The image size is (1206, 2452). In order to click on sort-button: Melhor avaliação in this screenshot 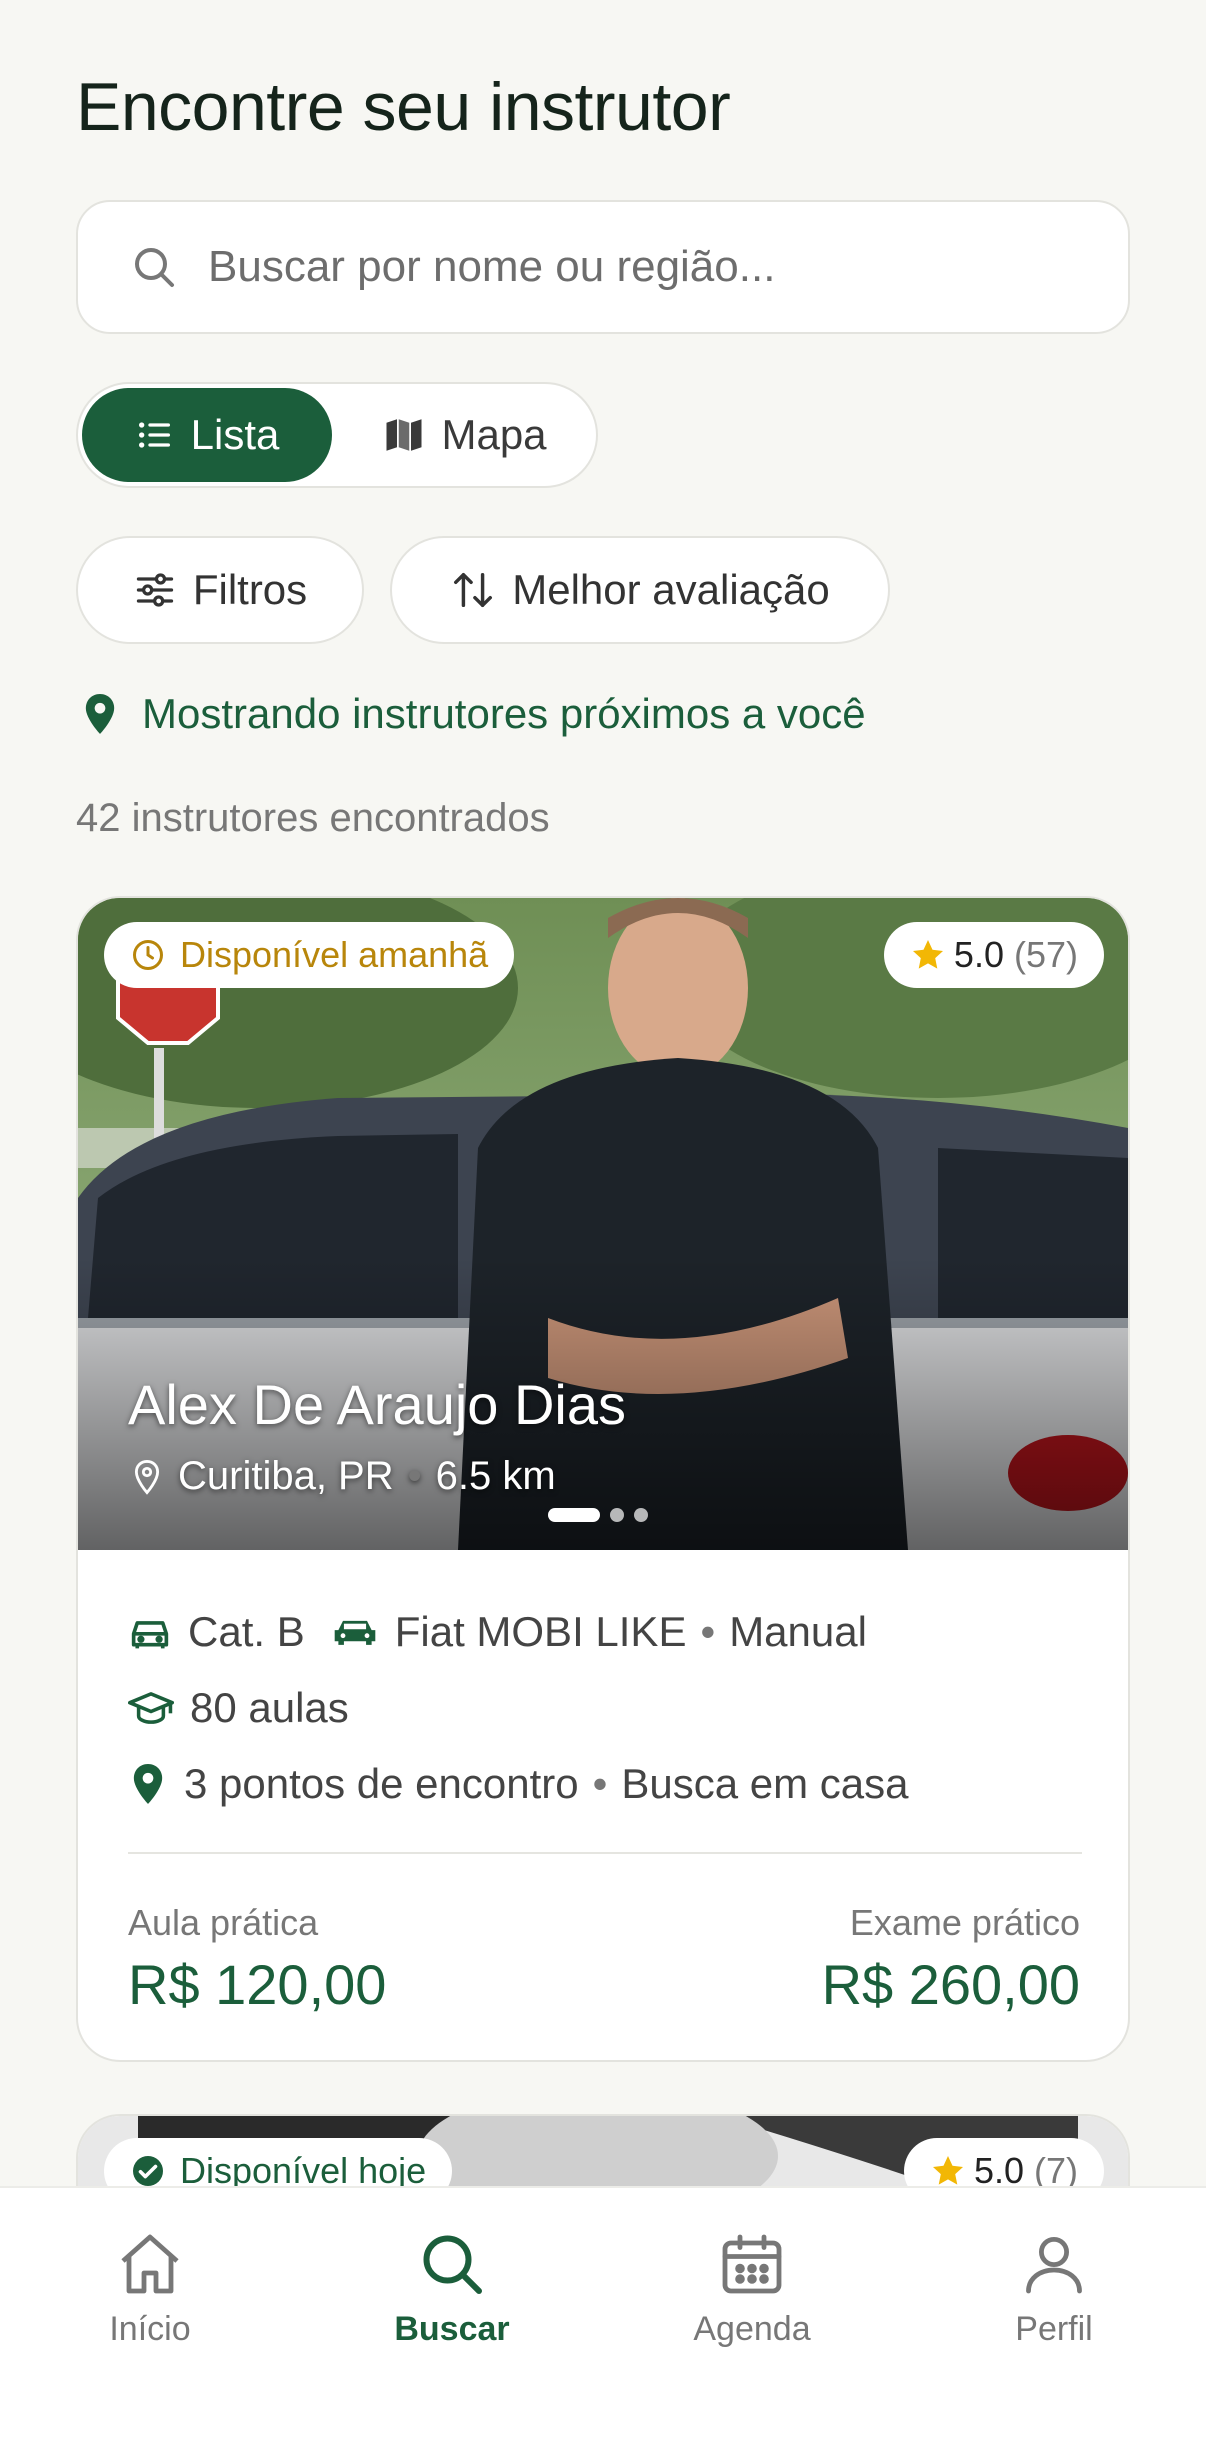, I will do `click(640, 590)`.